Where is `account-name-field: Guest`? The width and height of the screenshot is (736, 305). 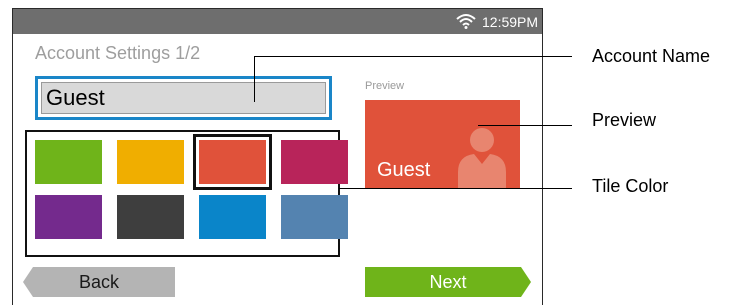
account-name-field: Guest is located at coordinates (183, 98).